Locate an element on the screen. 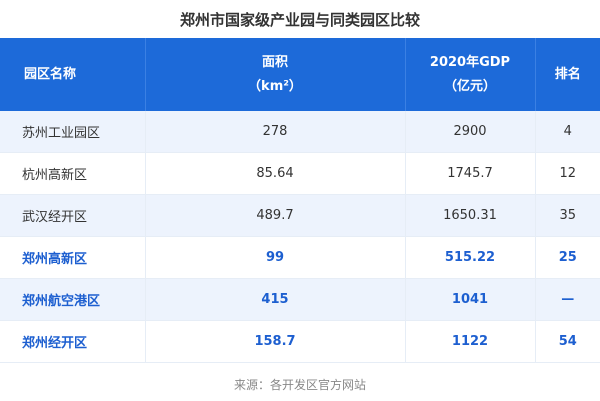 Image resolution: width=600 pixels, height=401 pixels. cell-rank: 35 is located at coordinates (567, 215).